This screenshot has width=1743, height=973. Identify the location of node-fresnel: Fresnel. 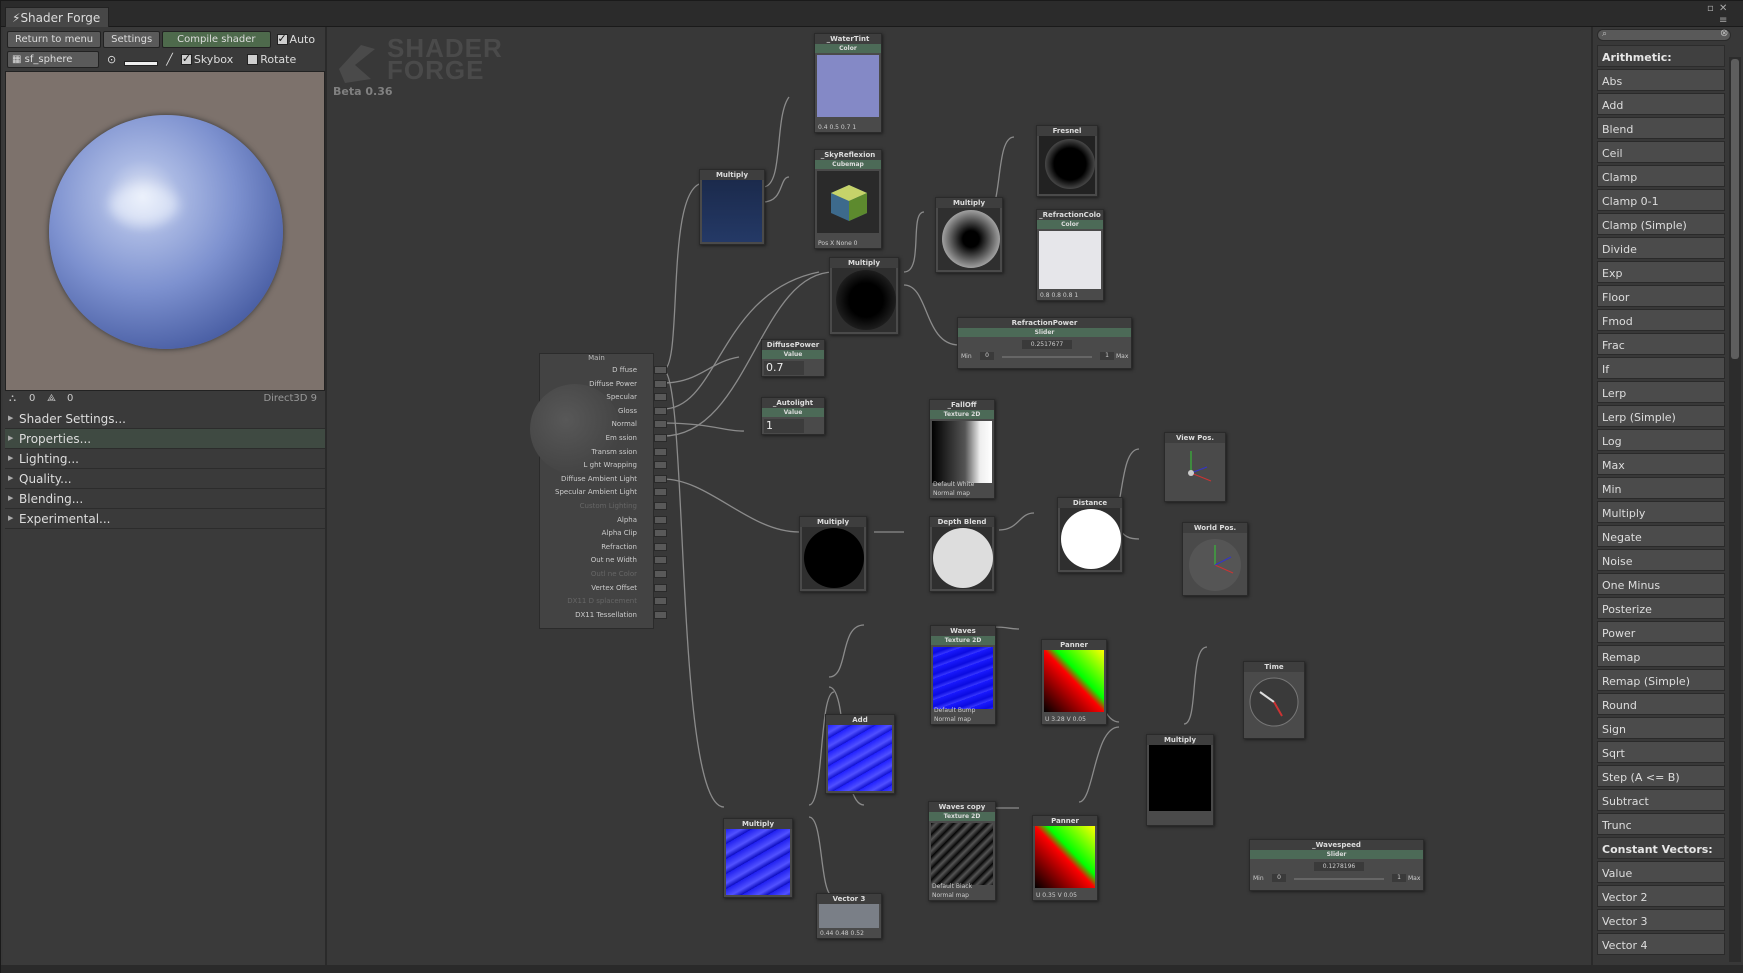
(1067, 161).